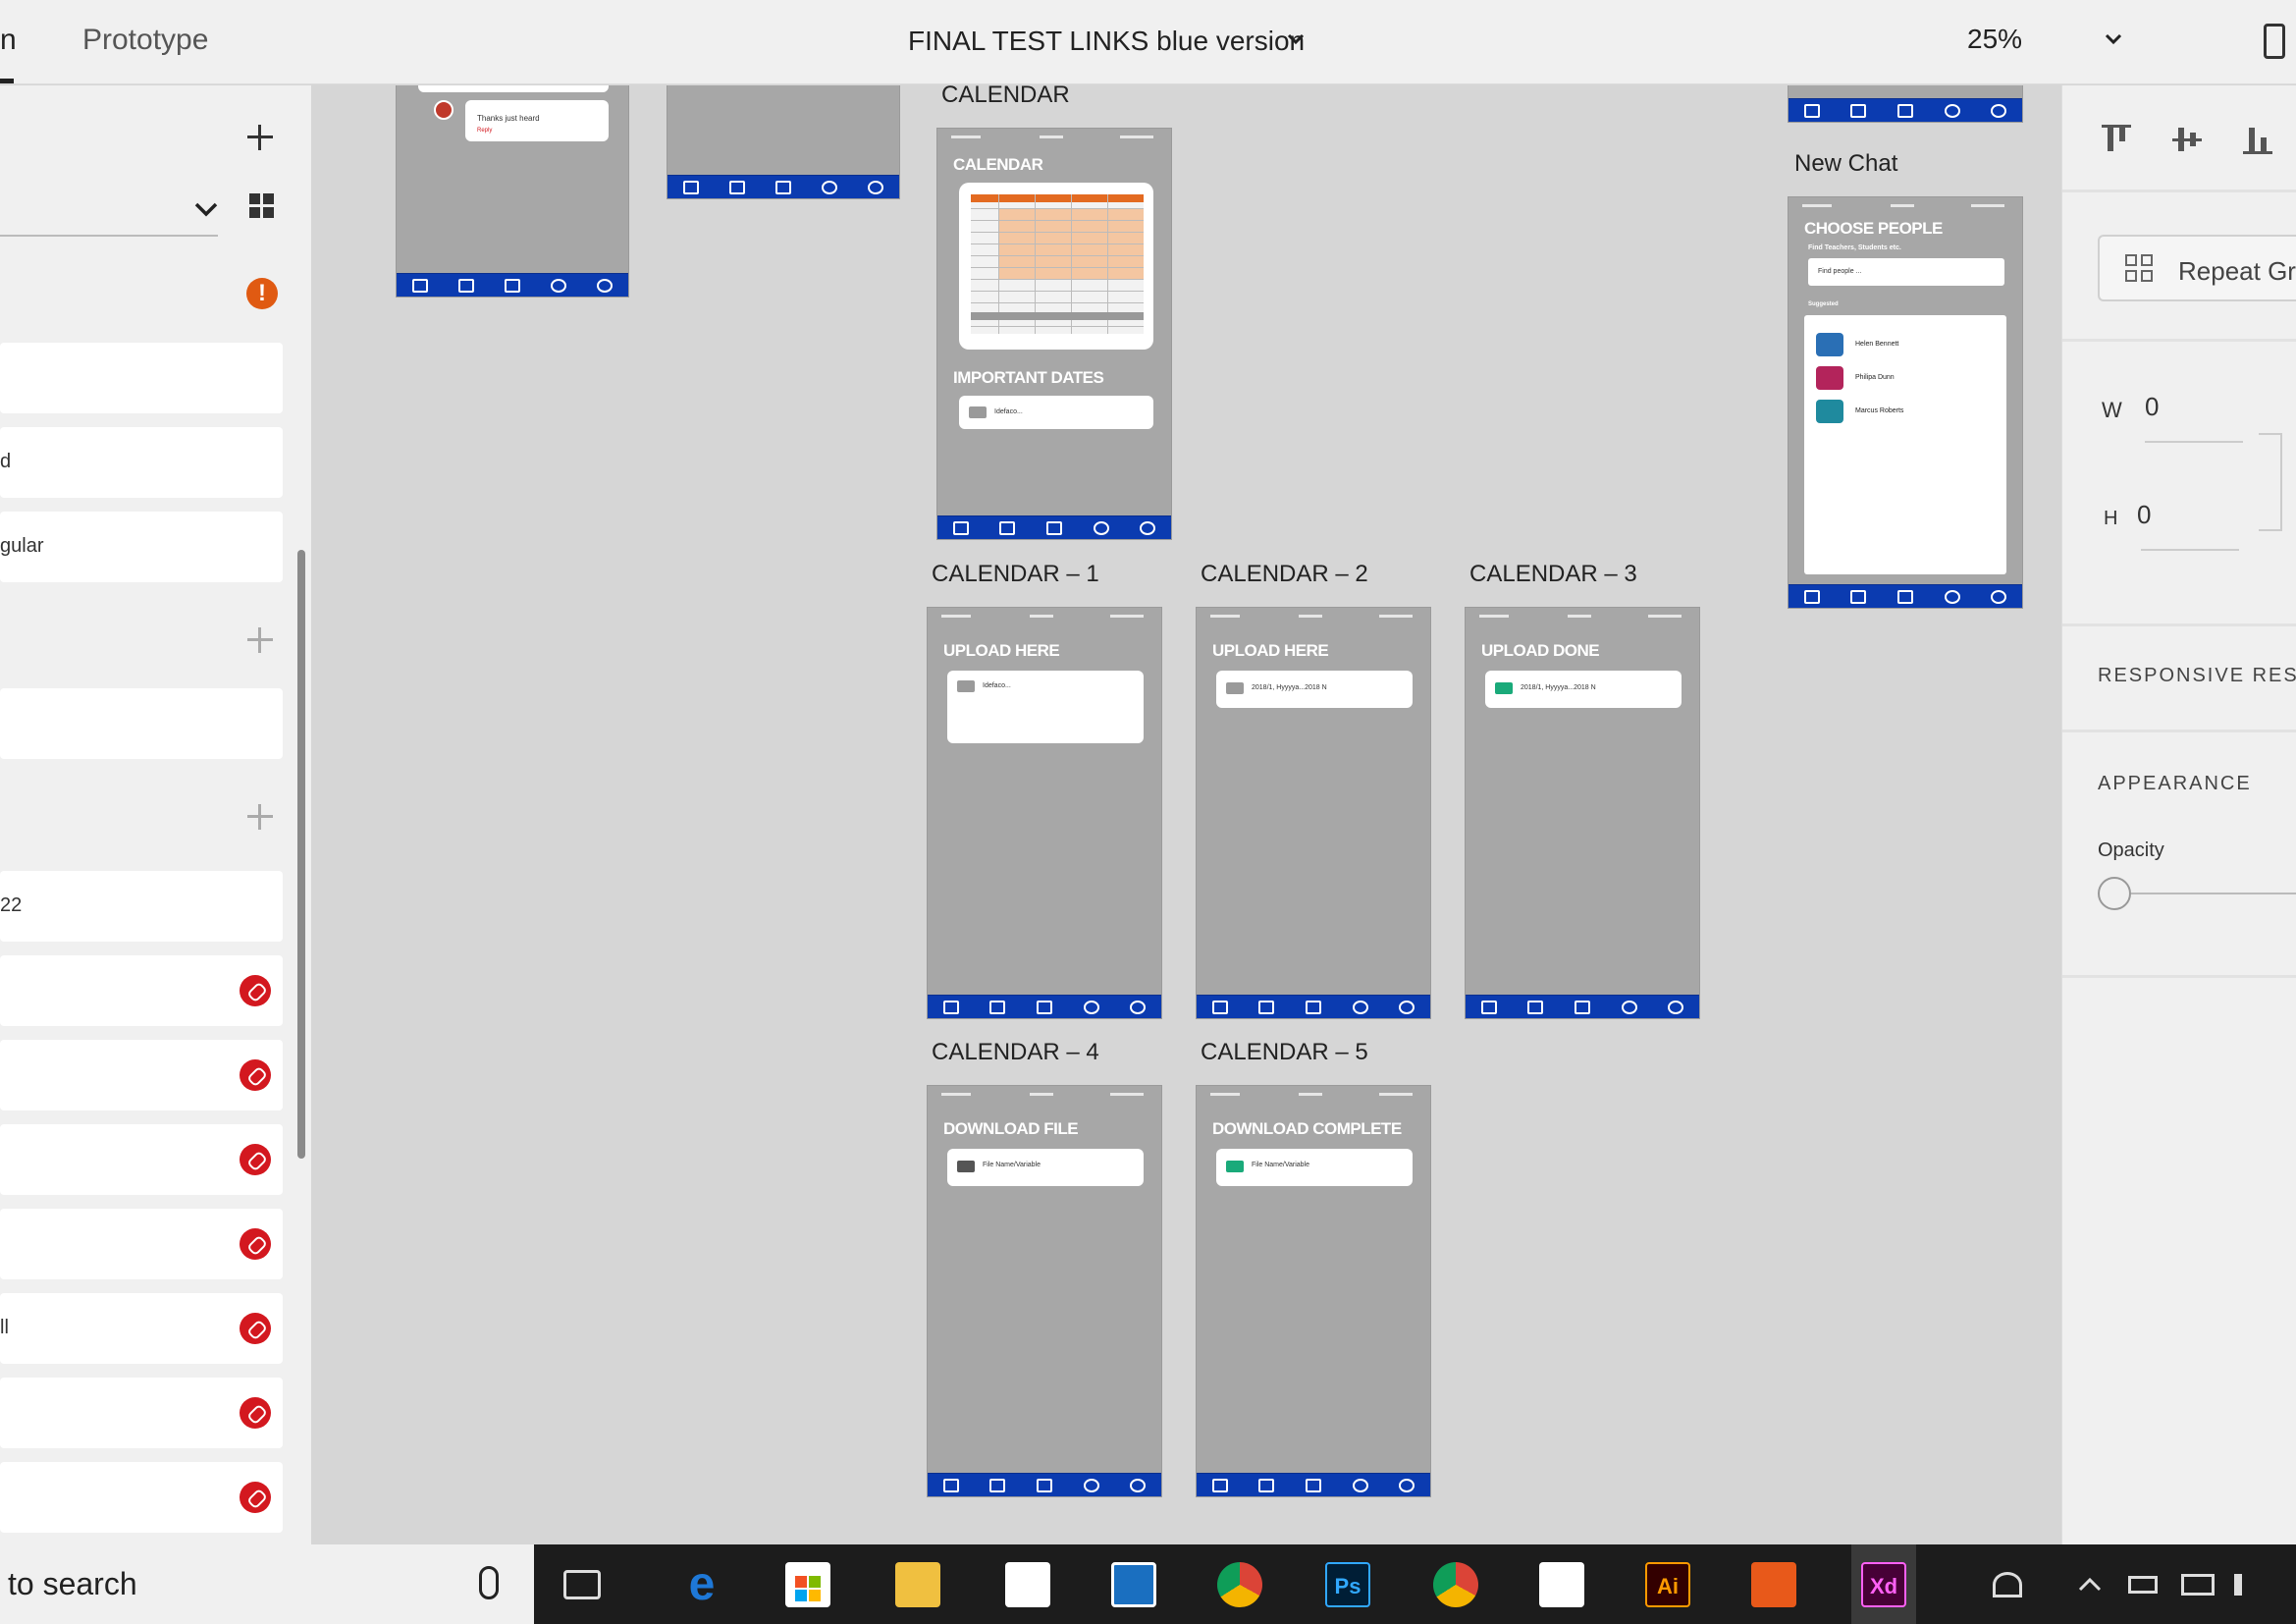 This screenshot has width=2296, height=1624. I want to click on screen-heading: UPLOAD HERE, so click(1002, 650).